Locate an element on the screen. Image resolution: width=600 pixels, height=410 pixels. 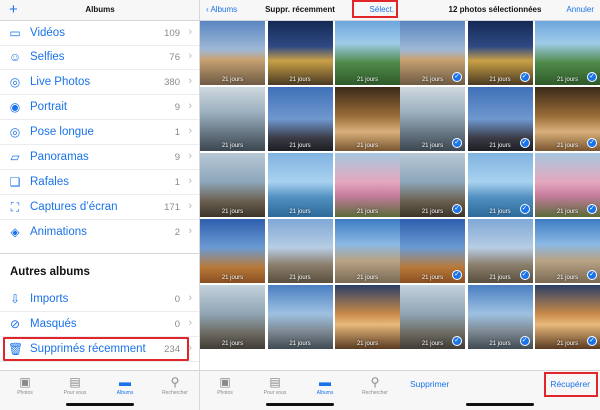
album-label: Masqués is located at coordinates (53, 324).